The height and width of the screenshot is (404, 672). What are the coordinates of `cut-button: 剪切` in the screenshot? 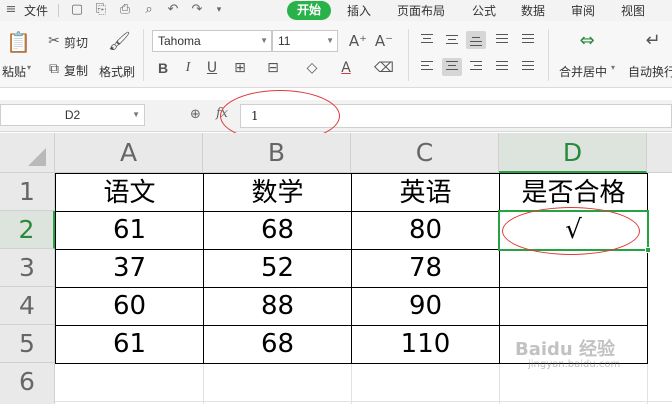 It's located at (76, 42).